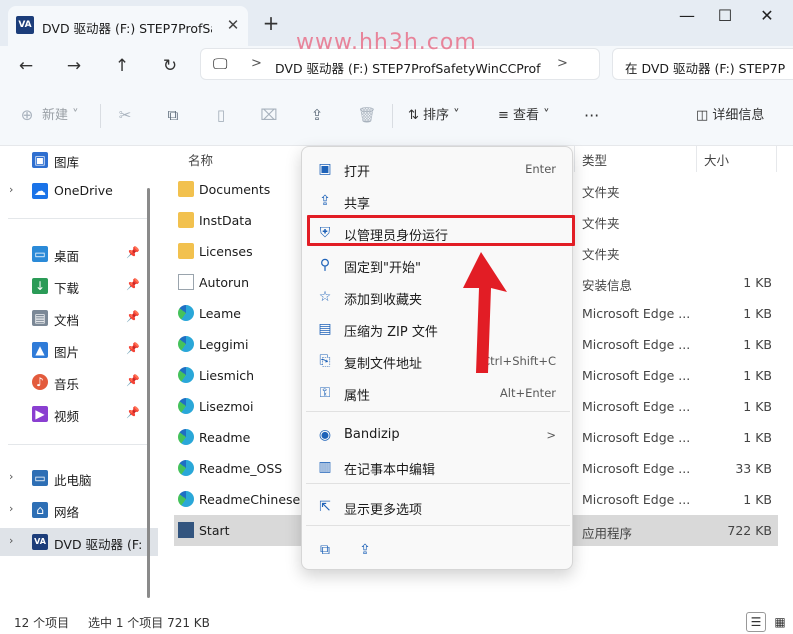  I want to click on computer-icon: ▭, so click(40, 478).